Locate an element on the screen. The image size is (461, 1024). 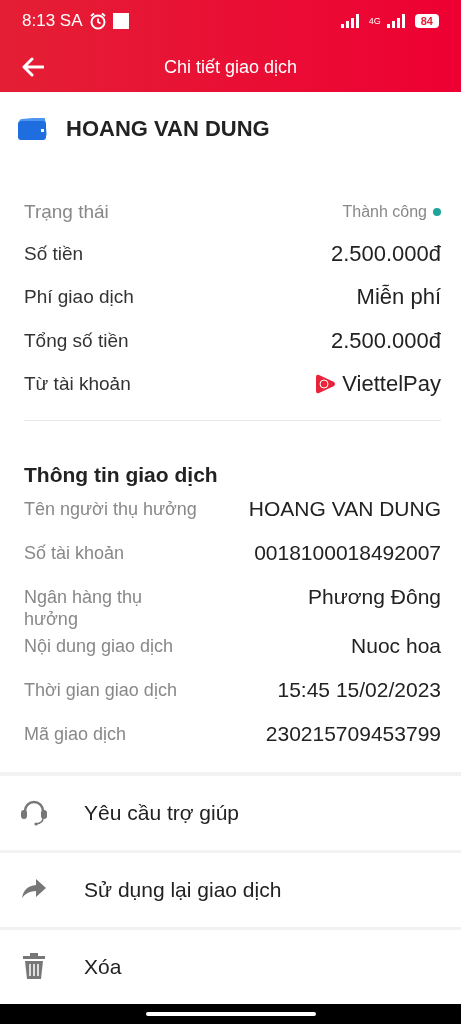
field-label: Mã giao dịch is located at coordinates (75, 734).